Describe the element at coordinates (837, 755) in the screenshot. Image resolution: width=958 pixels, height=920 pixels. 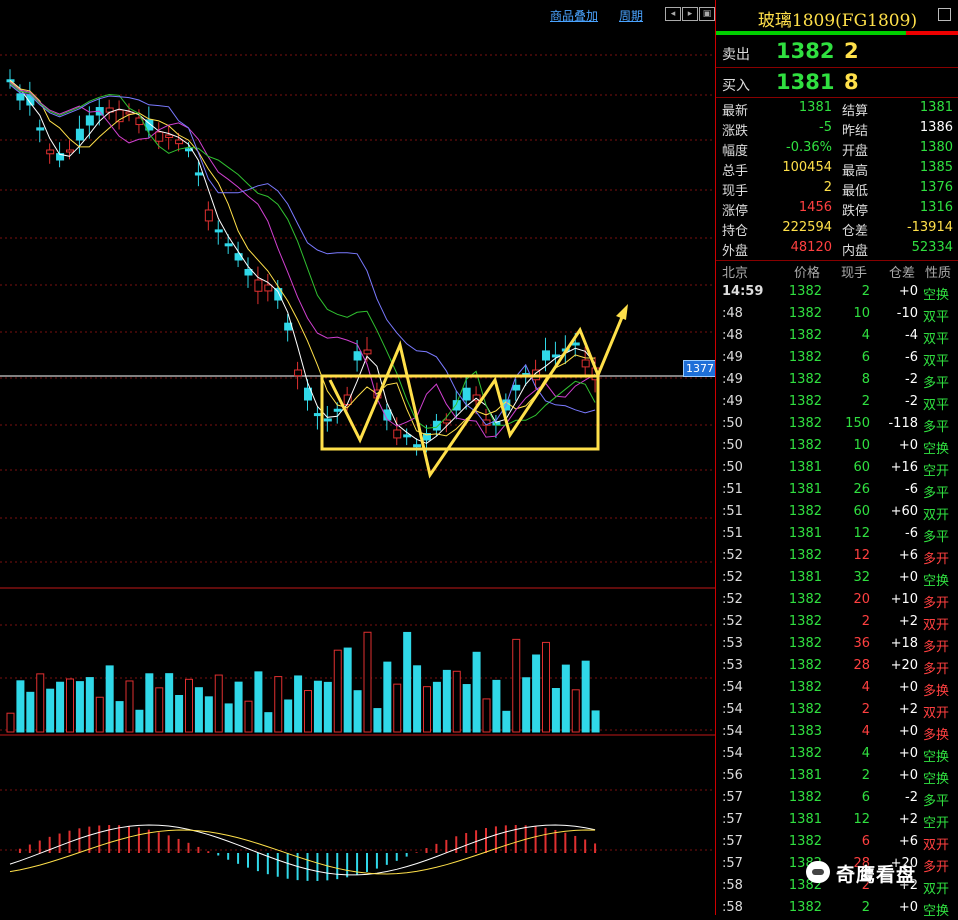
I see `tick-row: :54 1382 4 +0 空换` at that location.